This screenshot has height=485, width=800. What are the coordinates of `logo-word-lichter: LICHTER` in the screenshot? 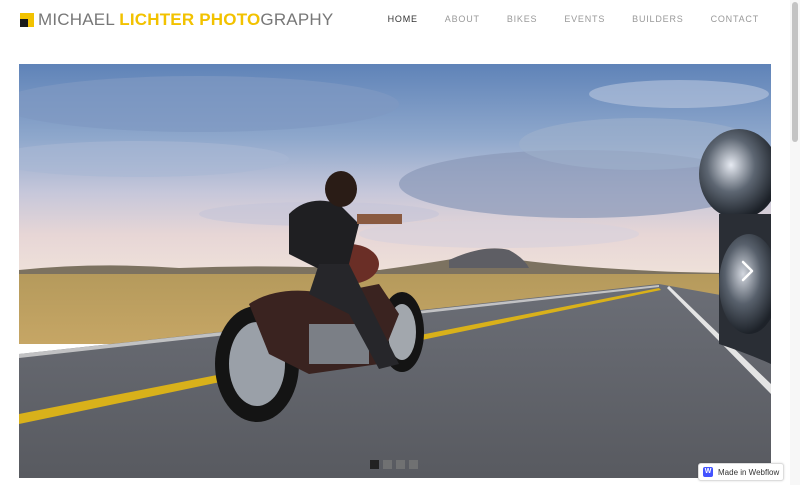 It's located at (159, 19).